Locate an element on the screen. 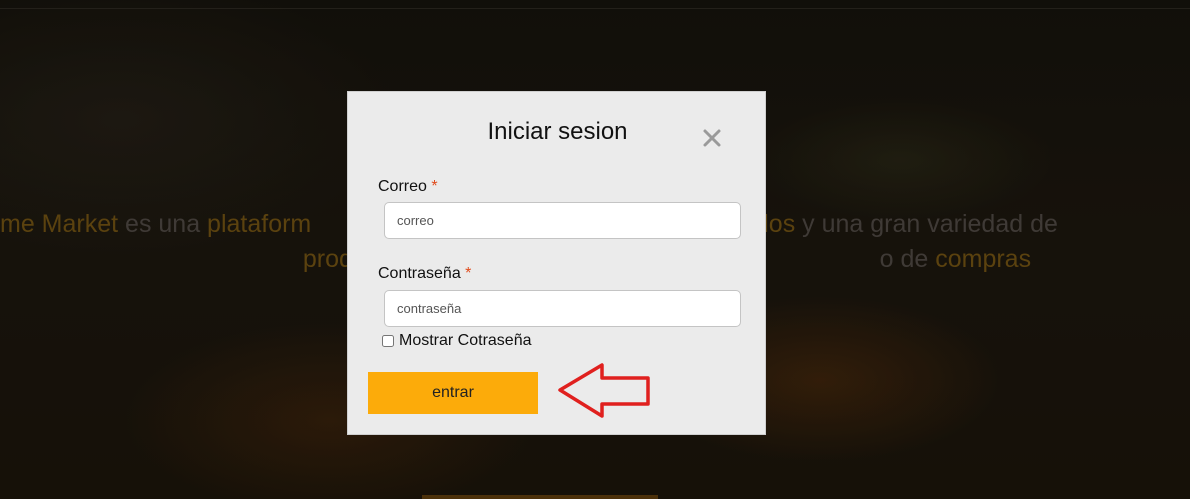  email-label: Correo * is located at coordinates (408, 187).